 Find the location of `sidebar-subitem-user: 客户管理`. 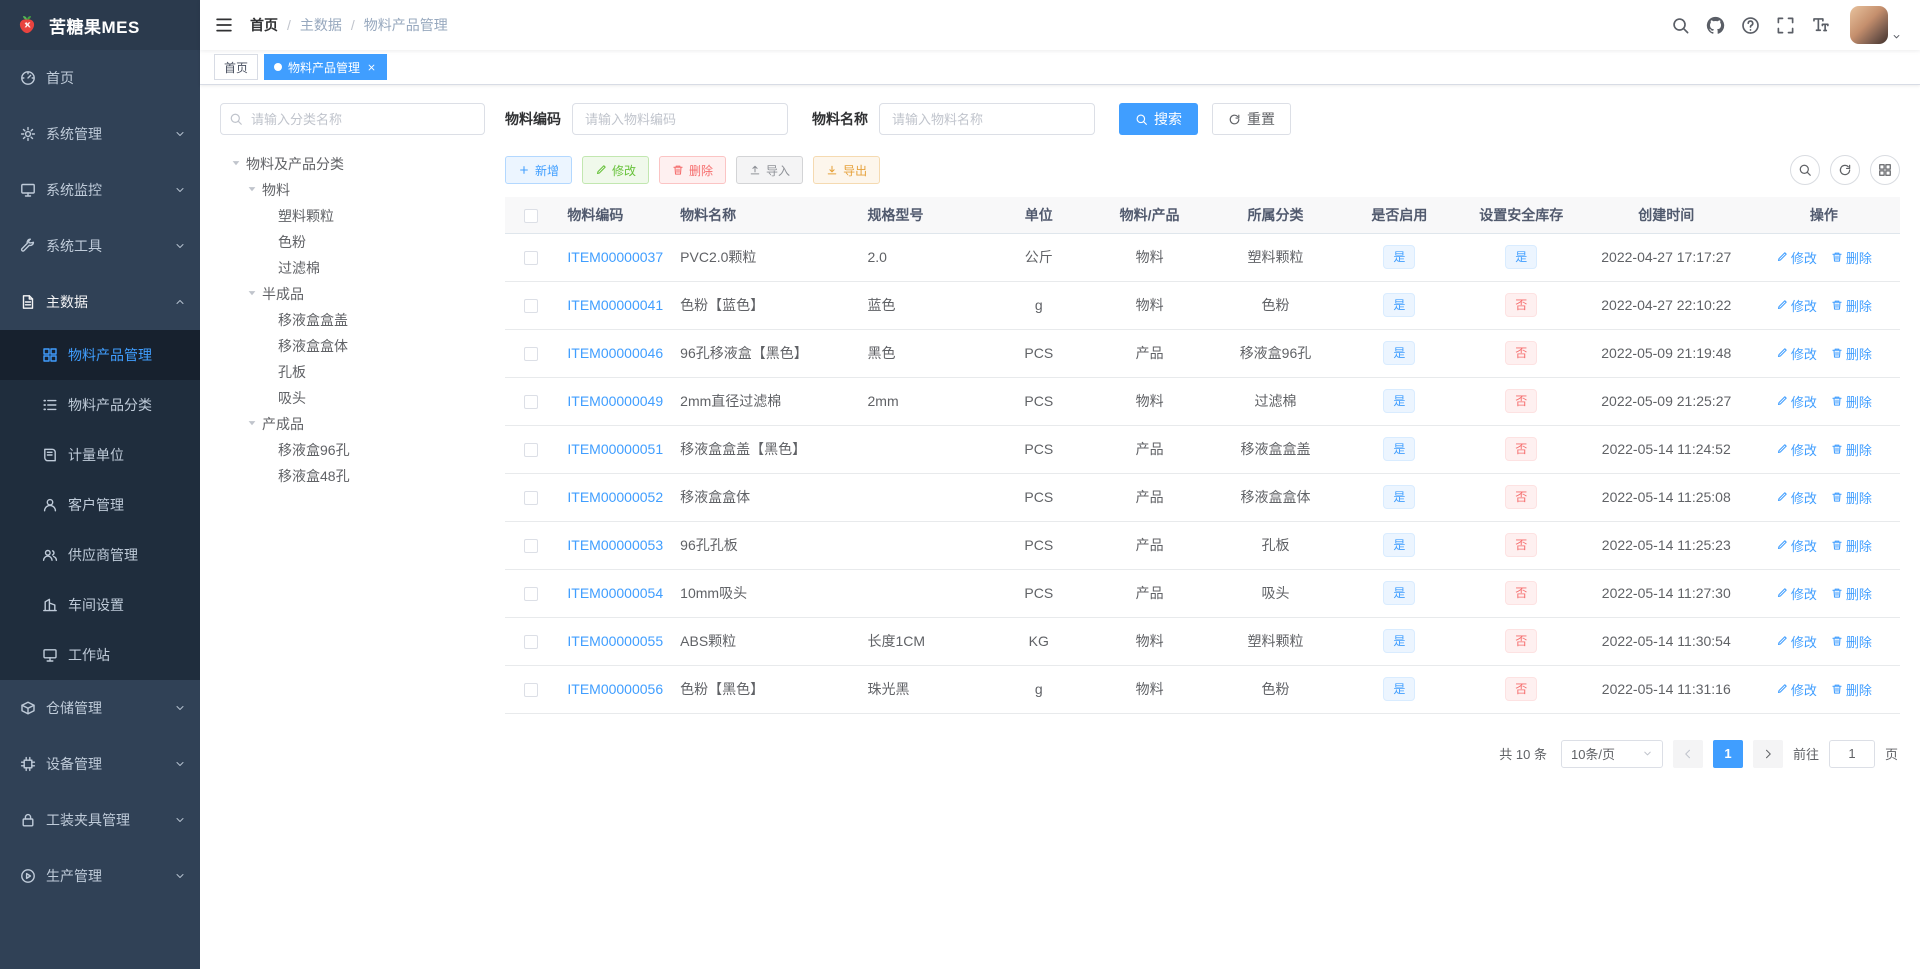

sidebar-subitem-user: 客户管理 is located at coordinates (100, 505).